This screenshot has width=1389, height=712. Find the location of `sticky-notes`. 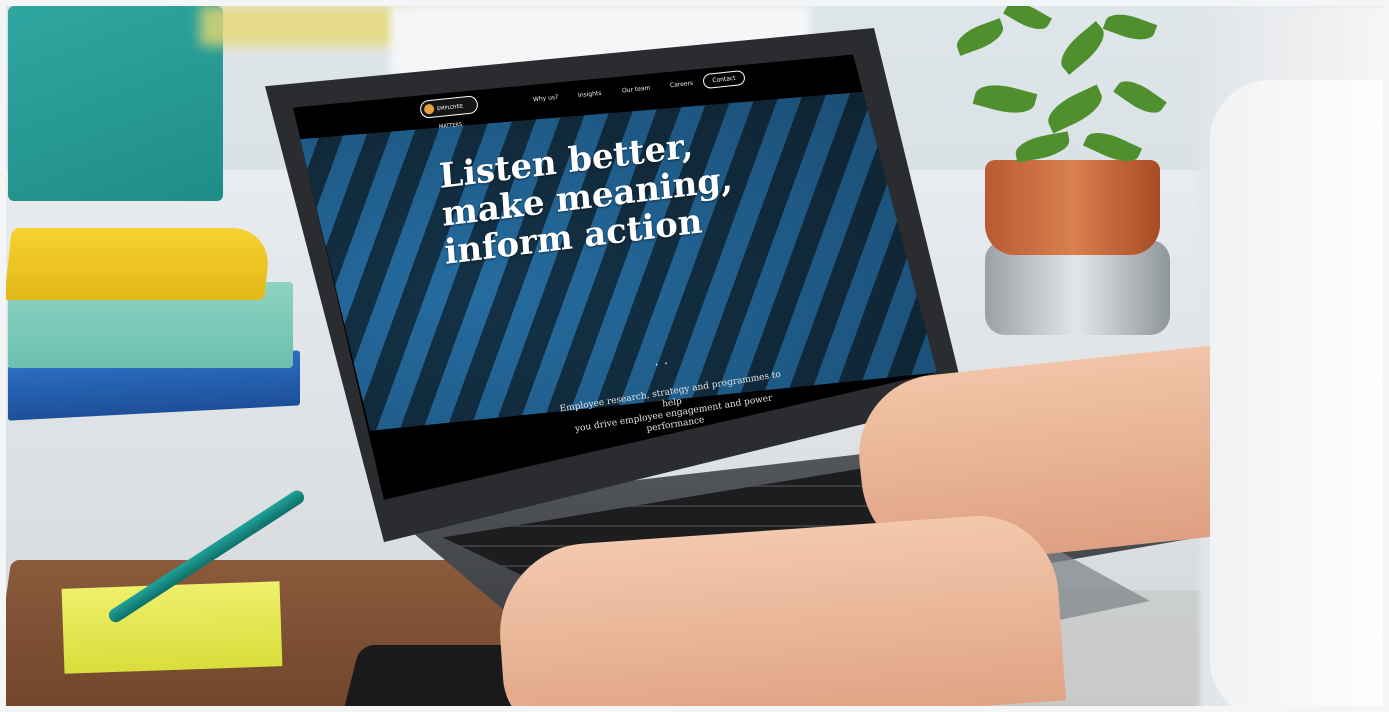

sticky-notes is located at coordinates (172, 627).